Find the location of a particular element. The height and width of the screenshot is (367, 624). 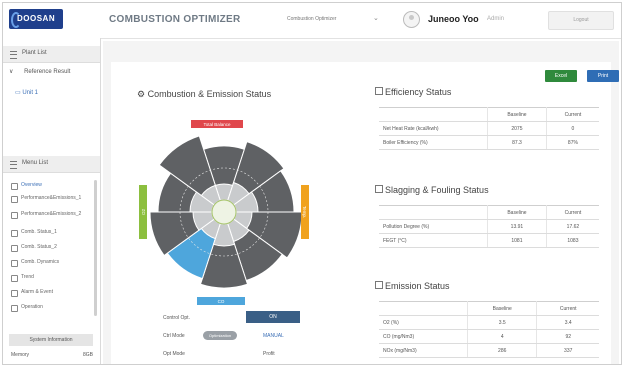

unit-link: ▭ Unit 1 is located at coordinates (26, 92).